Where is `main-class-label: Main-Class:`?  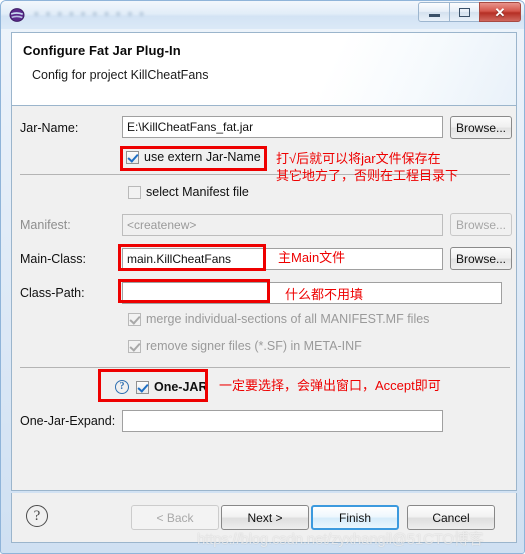 main-class-label: Main-Class: is located at coordinates (53, 259).